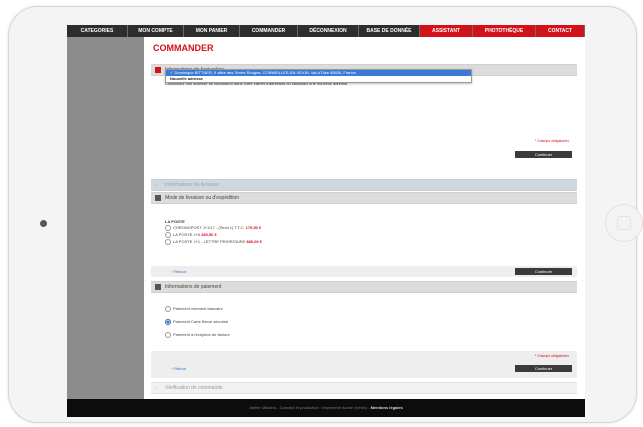 The height and width of the screenshot is (427, 643). Describe the element at coordinates (543, 271) in the screenshot. I see `shipping-continue-button: Continuer` at that location.